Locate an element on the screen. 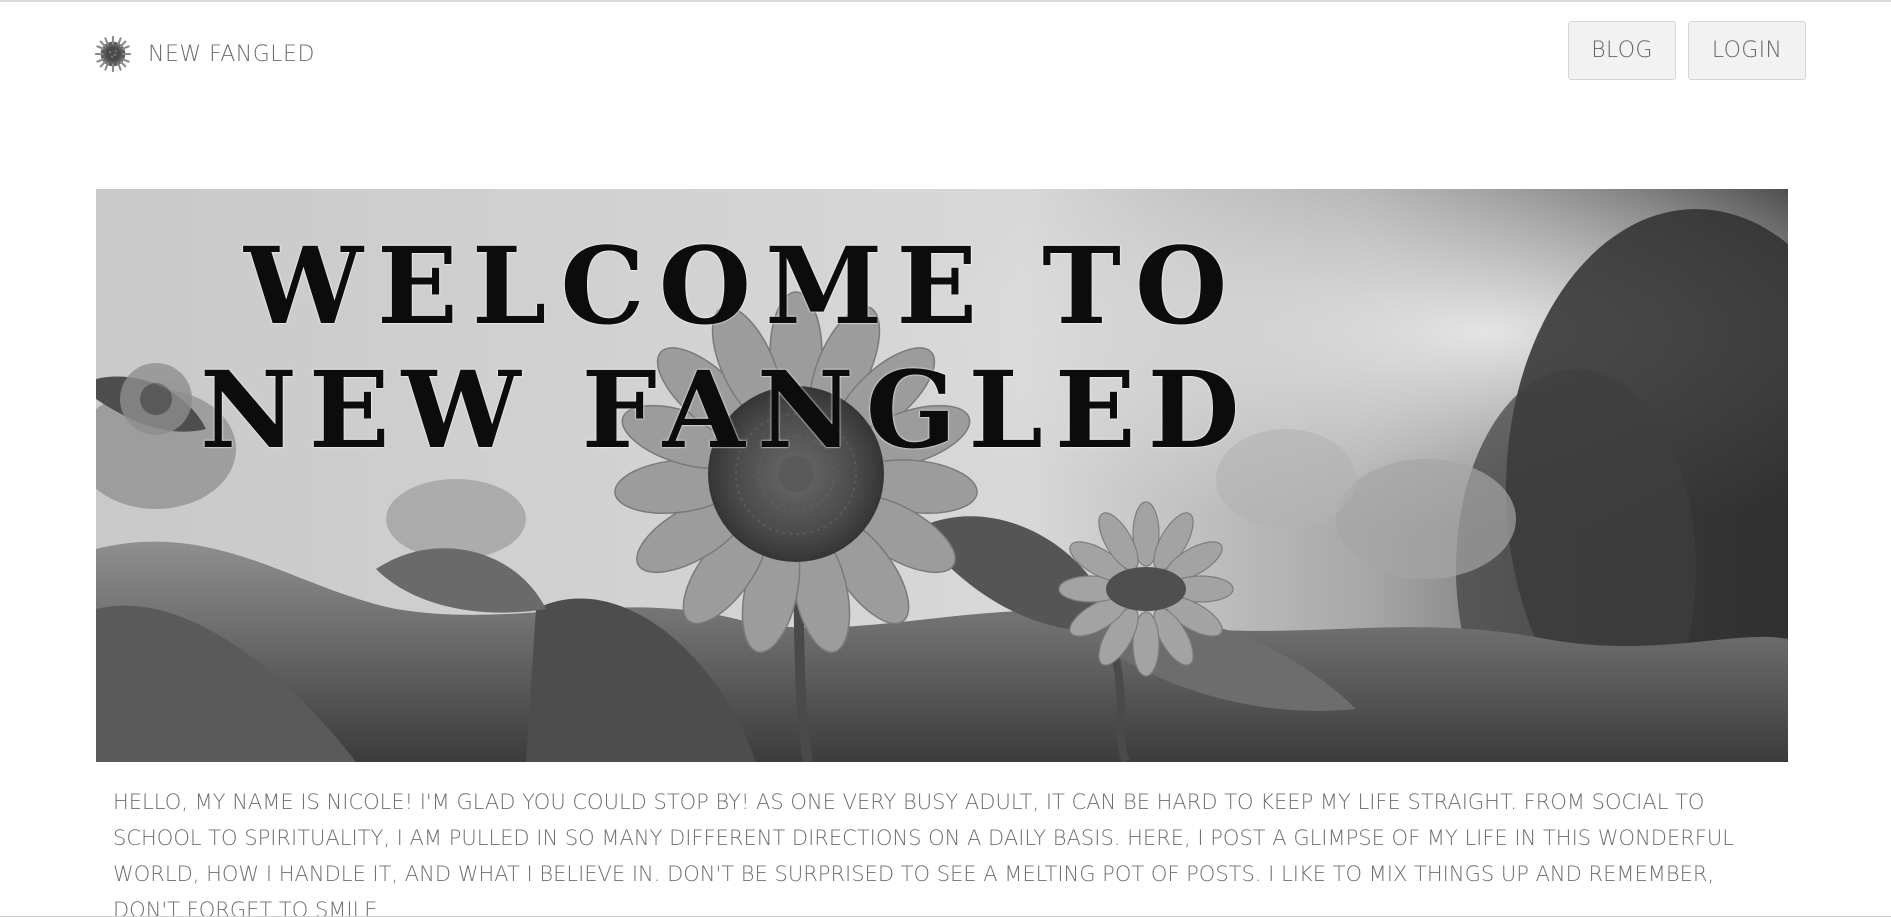  blog-button: BLOG is located at coordinates (1622, 50).